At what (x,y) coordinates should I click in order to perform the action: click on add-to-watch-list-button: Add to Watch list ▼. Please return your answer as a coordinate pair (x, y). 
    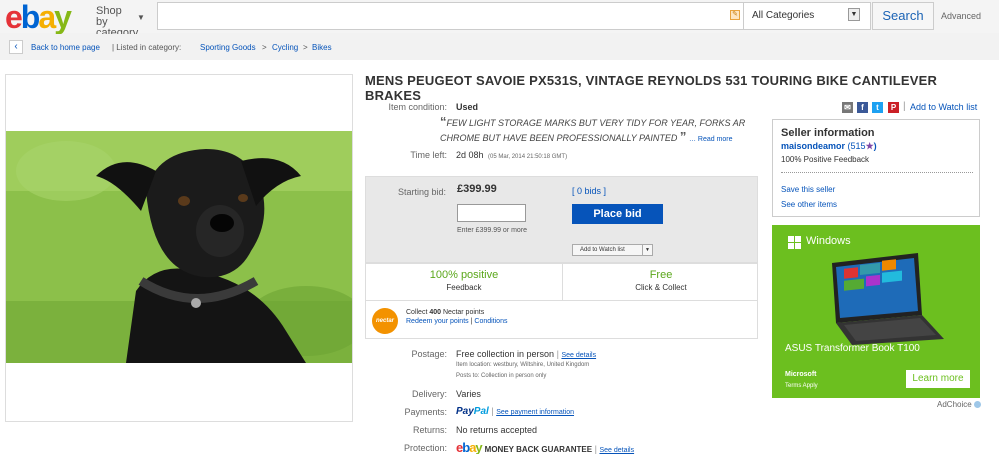
    Looking at the image, I should click on (612, 250).